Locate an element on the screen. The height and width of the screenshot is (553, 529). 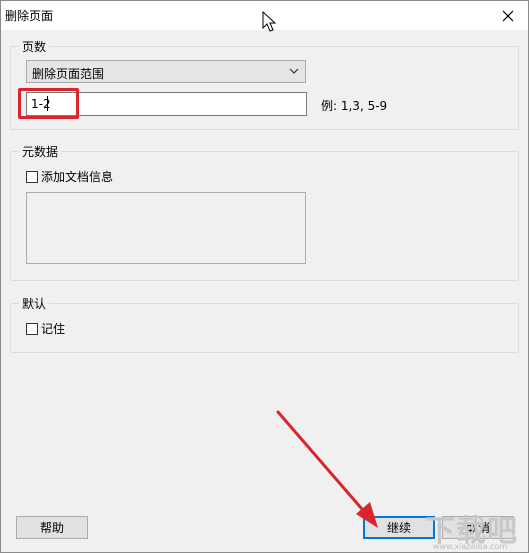
default-group: 默认 is located at coordinates (264, 324).